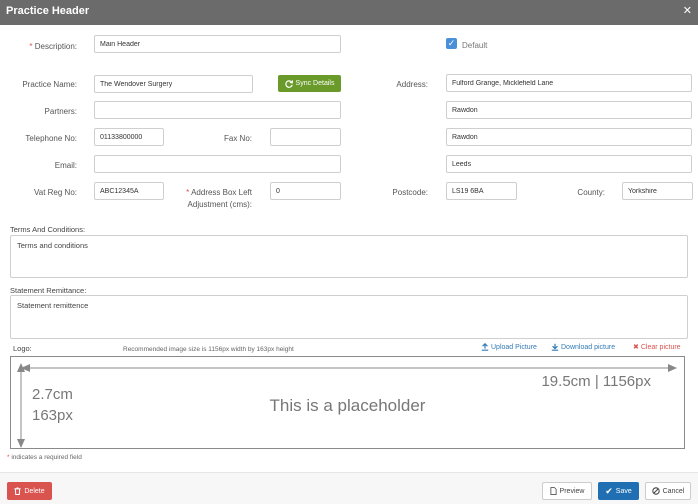 The height and width of the screenshot is (504, 698). What do you see at coordinates (288, 83) in the screenshot?
I see `sync-icon` at bounding box center [288, 83].